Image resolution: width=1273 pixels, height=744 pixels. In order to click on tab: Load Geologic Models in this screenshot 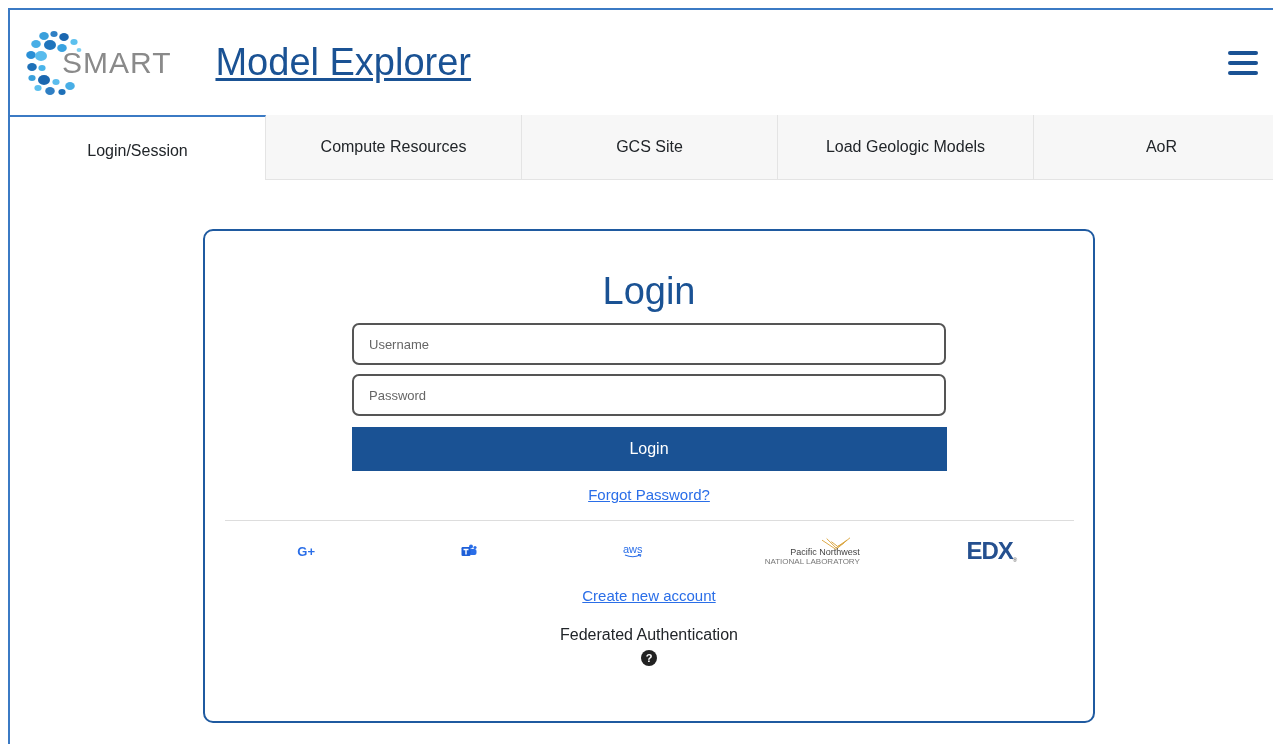, I will do `click(906, 147)`.